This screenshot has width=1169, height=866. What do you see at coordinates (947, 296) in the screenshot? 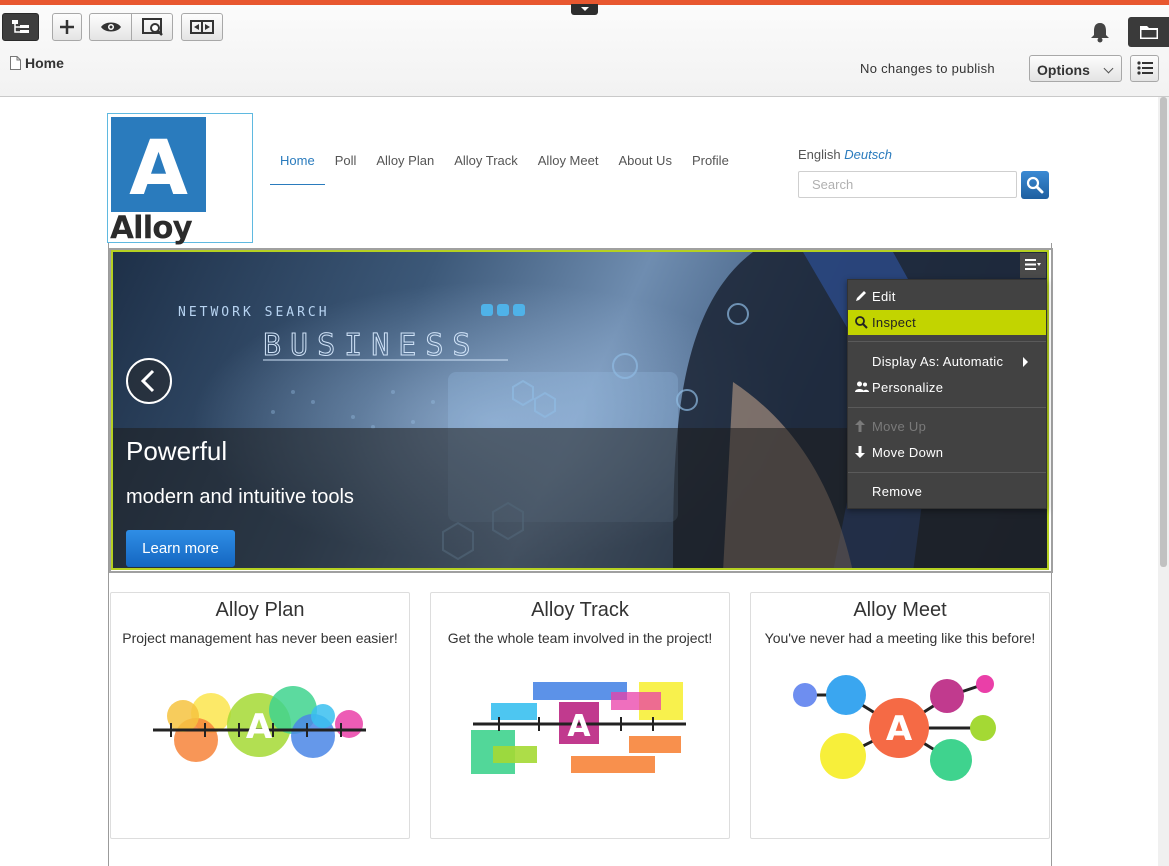
I see `menu-item-edit: Edit` at bounding box center [947, 296].